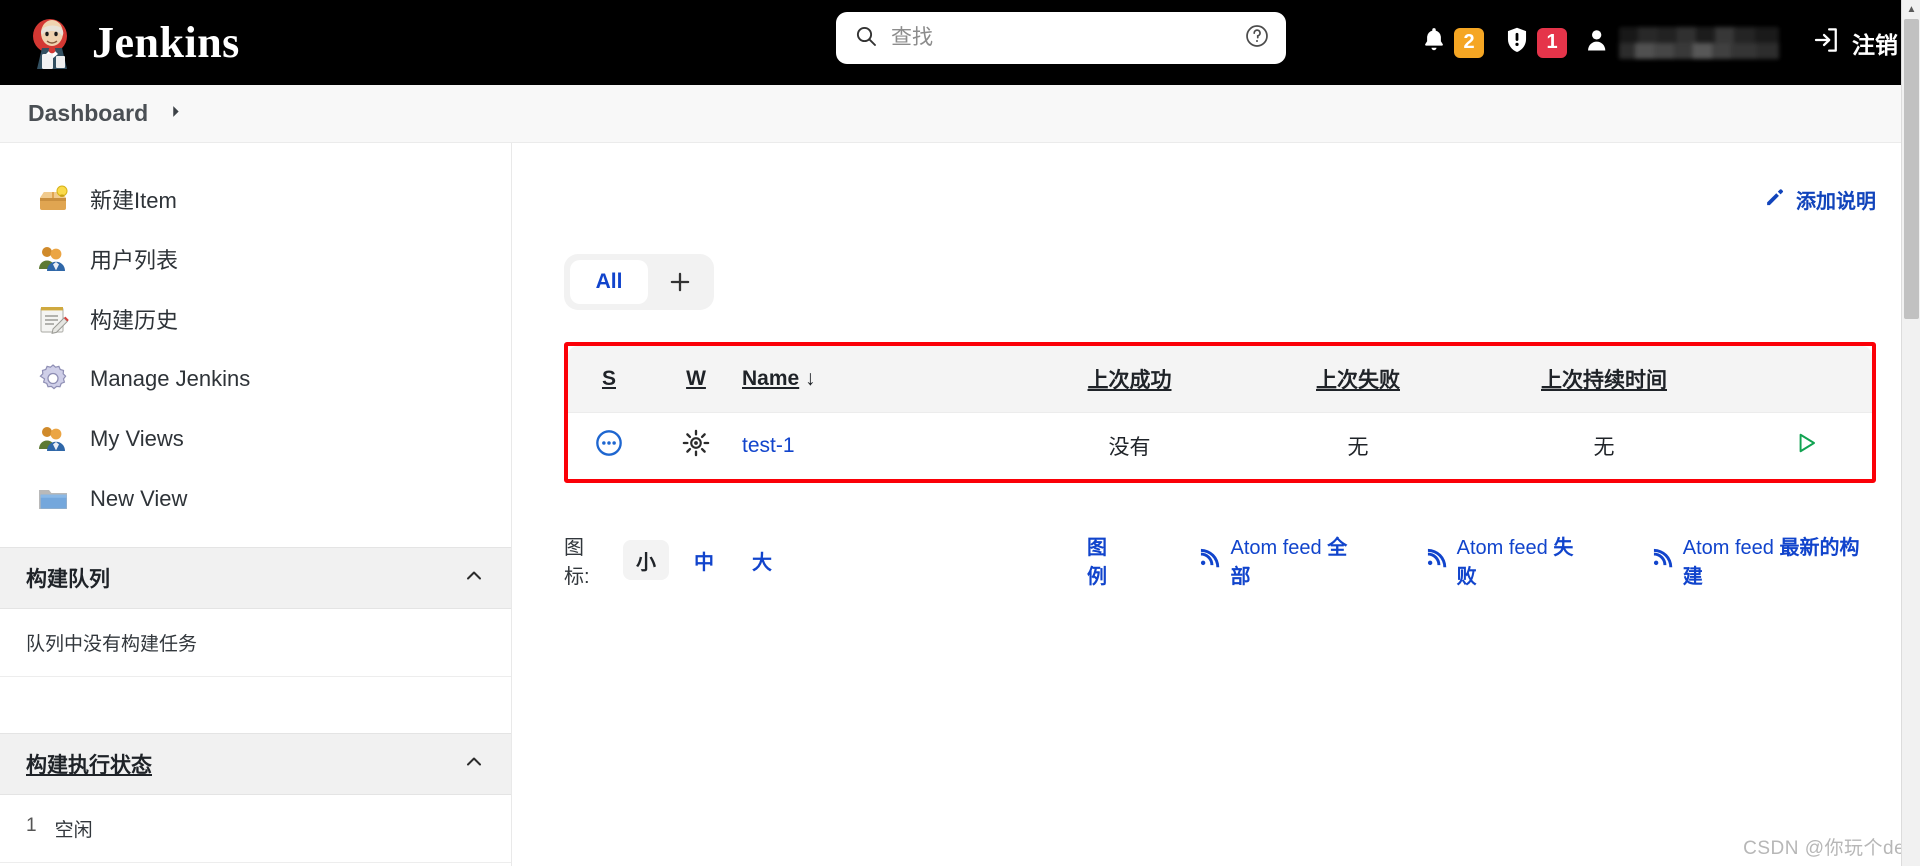 The height and width of the screenshot is (866, 1920). What do you see at coordinates (680, 282) in the screenshot?
I see `add-view-button` at bounding box center [680, 282].